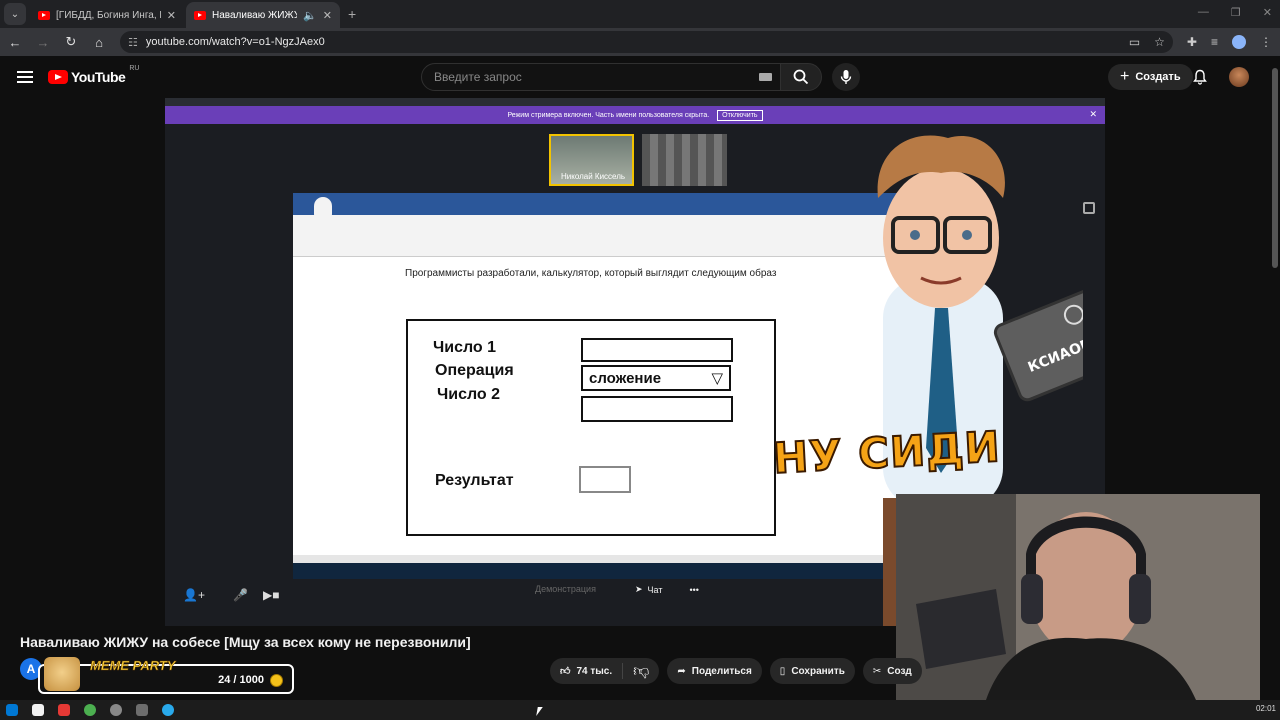 This screenshot has height=720, width=1280. I want to click on minimize-icon: —, so click(1203, 12).